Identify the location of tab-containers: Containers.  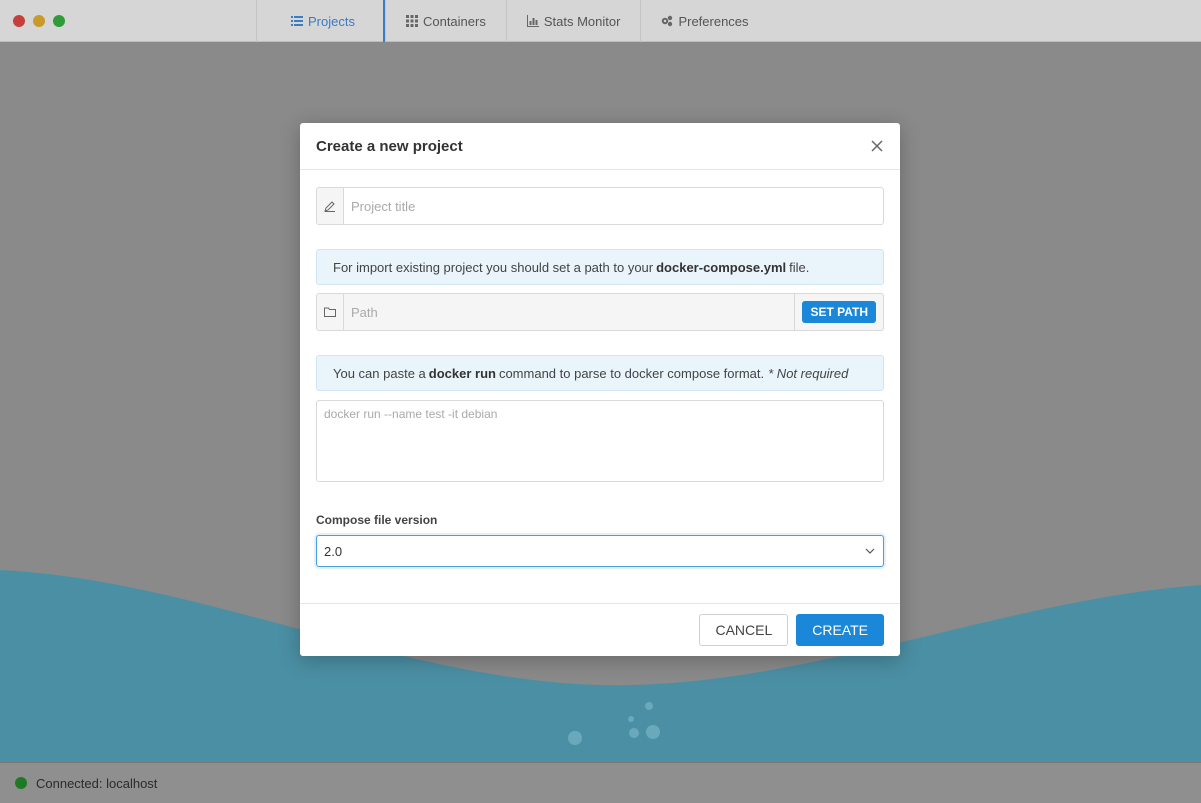
(445, 21).